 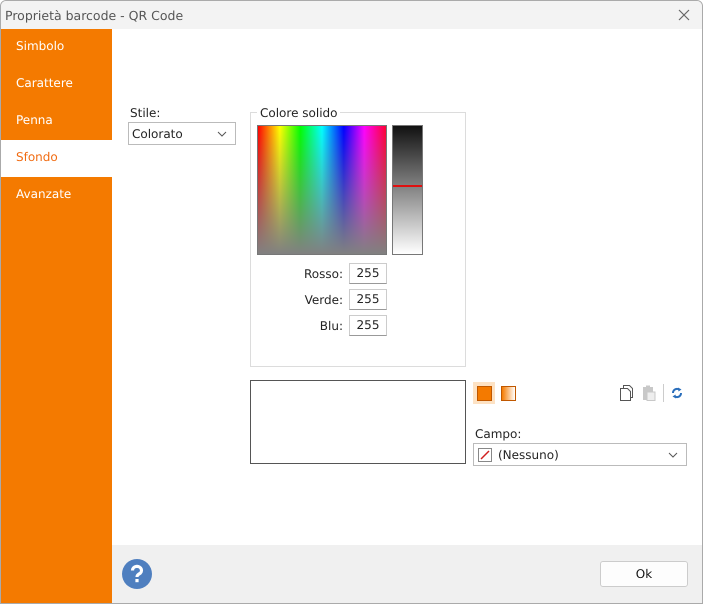 I want to click on close-icon, so click(x=684, y=15).